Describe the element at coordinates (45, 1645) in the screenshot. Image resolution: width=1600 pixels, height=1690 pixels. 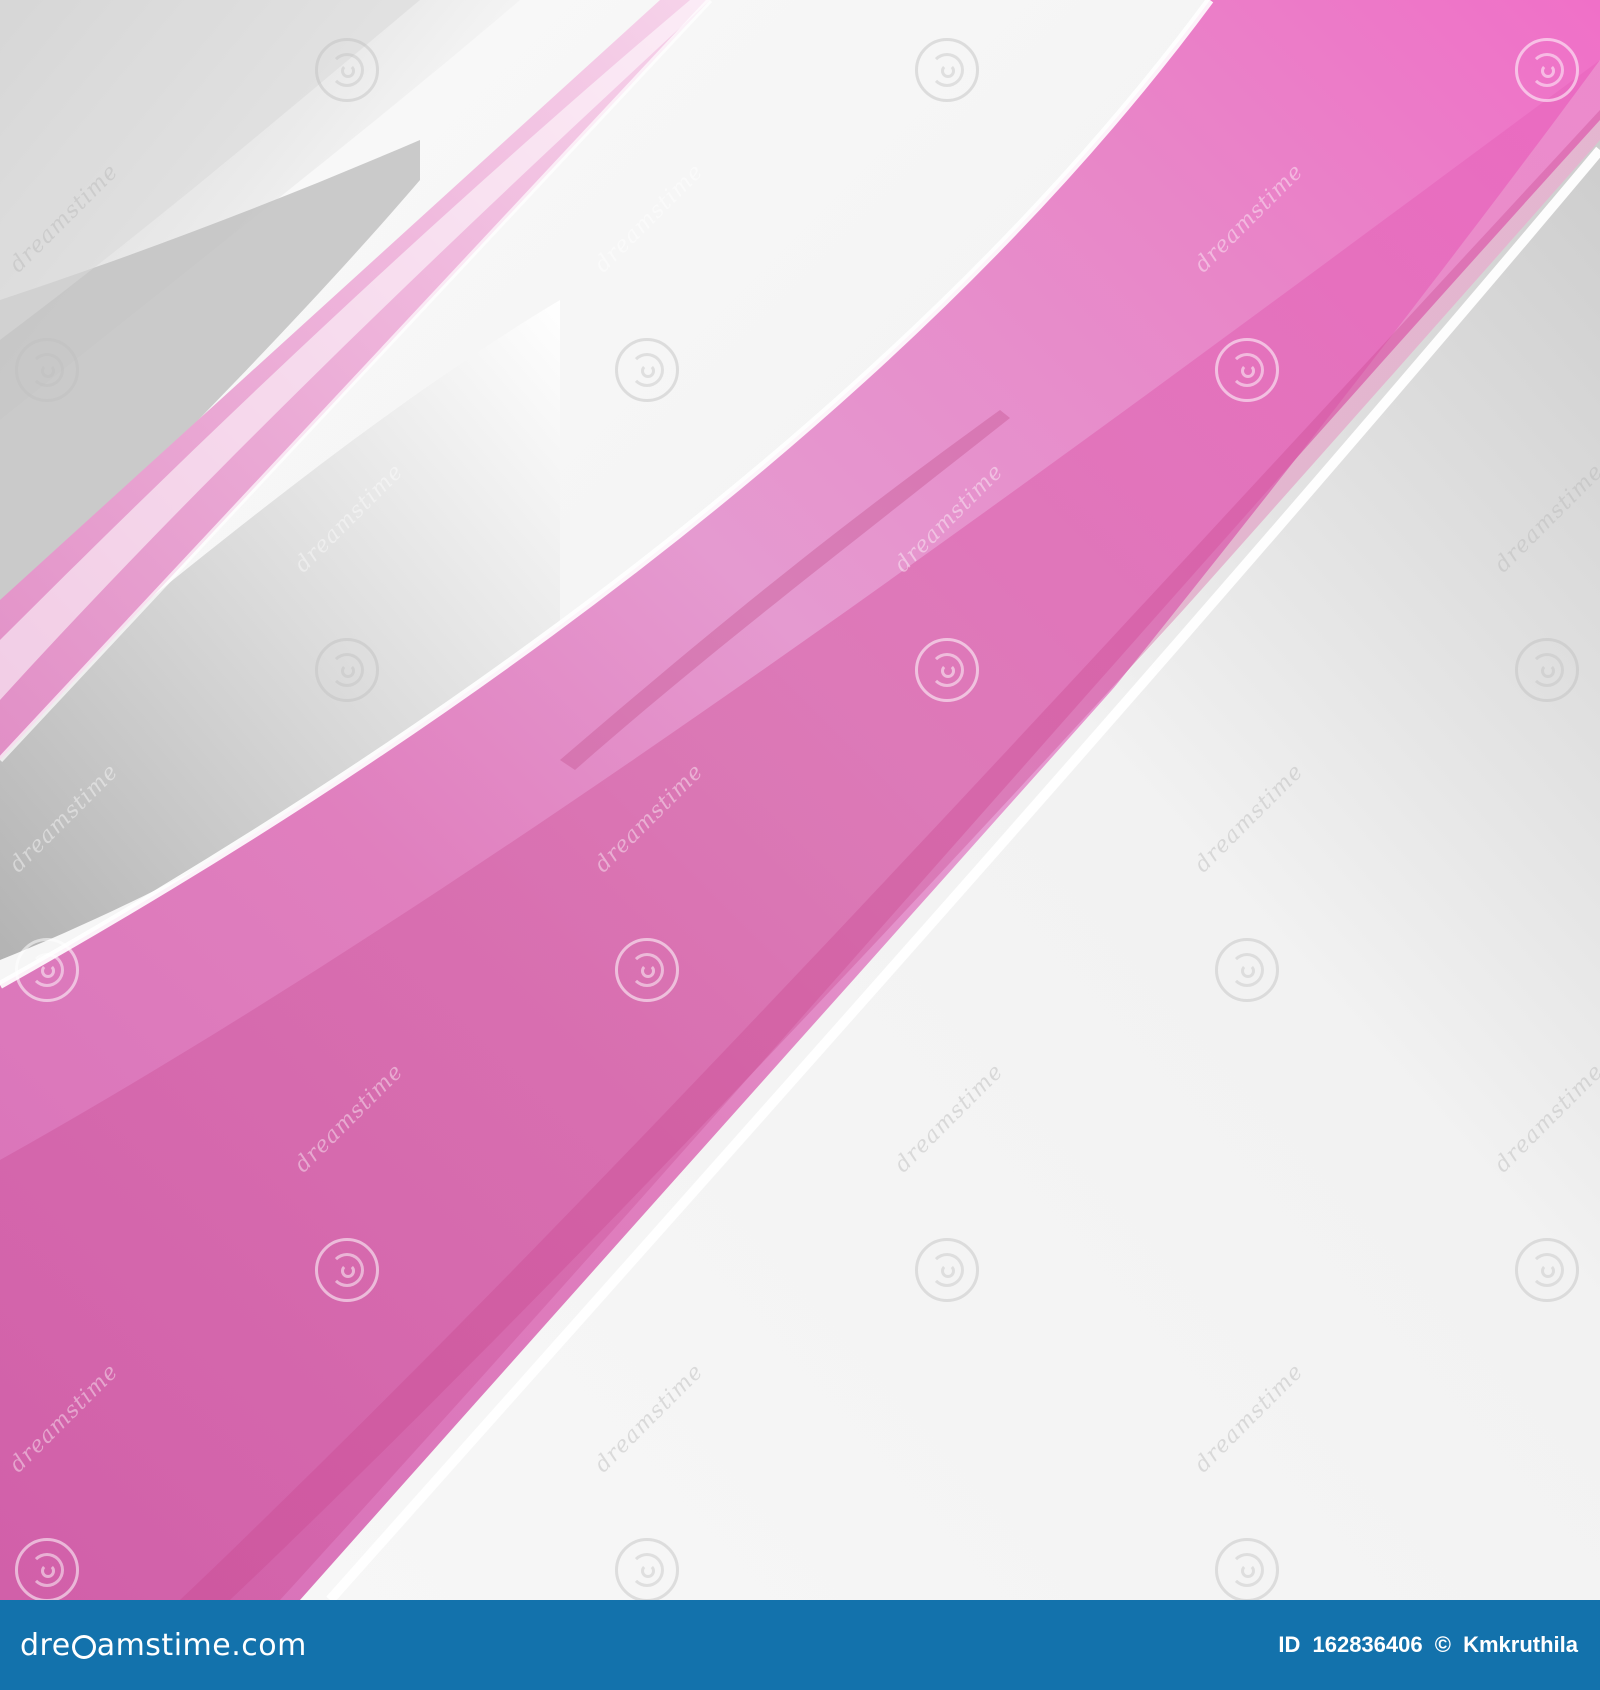
I see `brand-prefix: dre` at that location.